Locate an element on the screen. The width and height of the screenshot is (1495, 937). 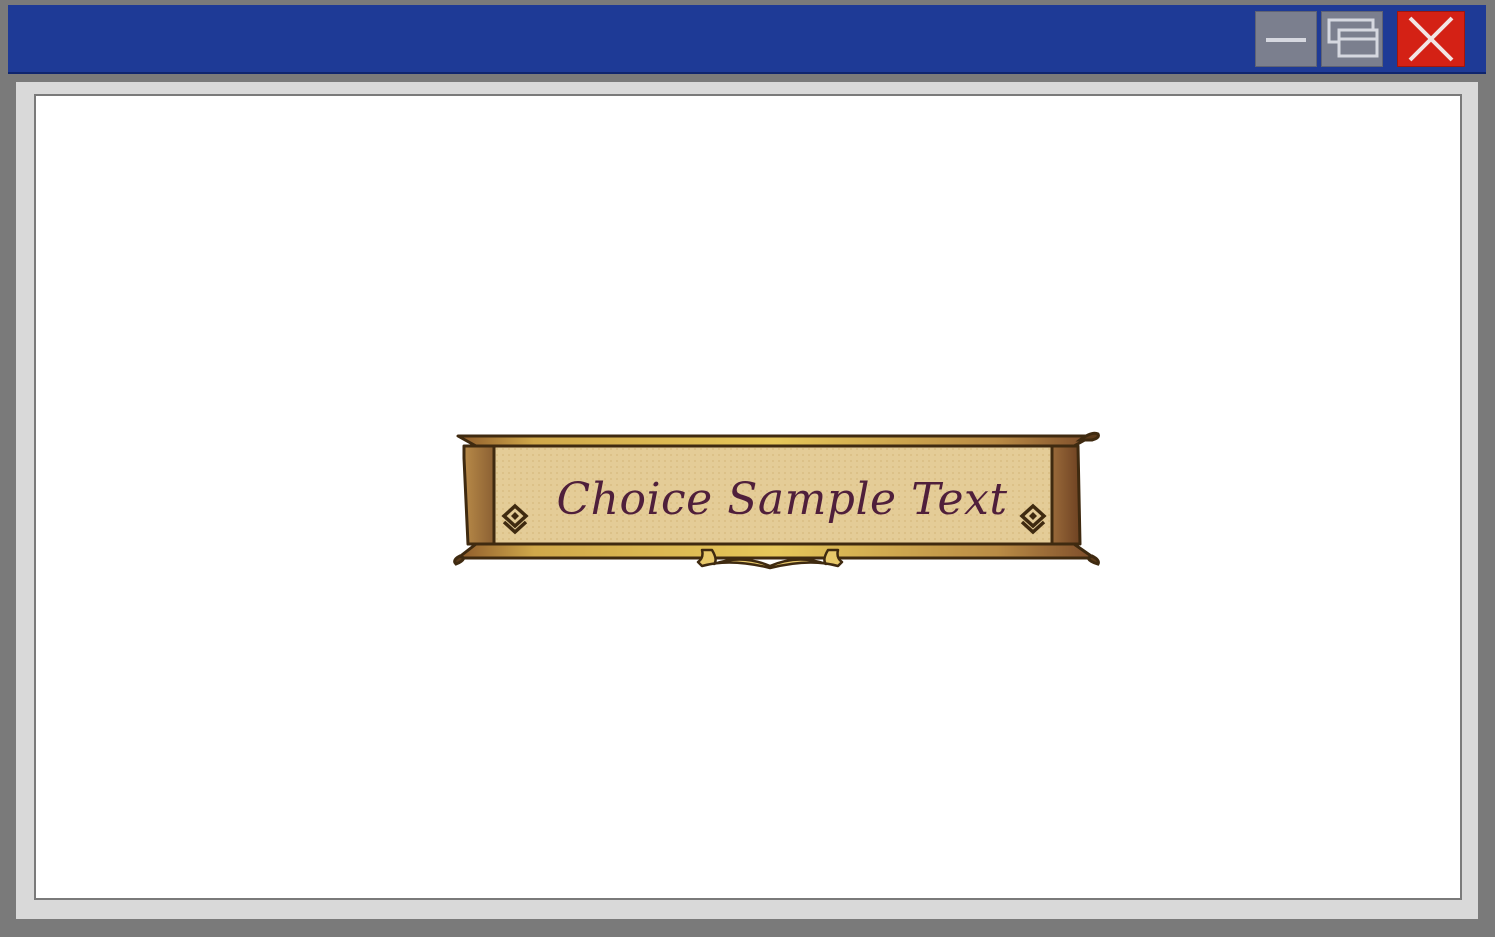
choice-label: Choice Sample Text is located at coordinates (782, 499).